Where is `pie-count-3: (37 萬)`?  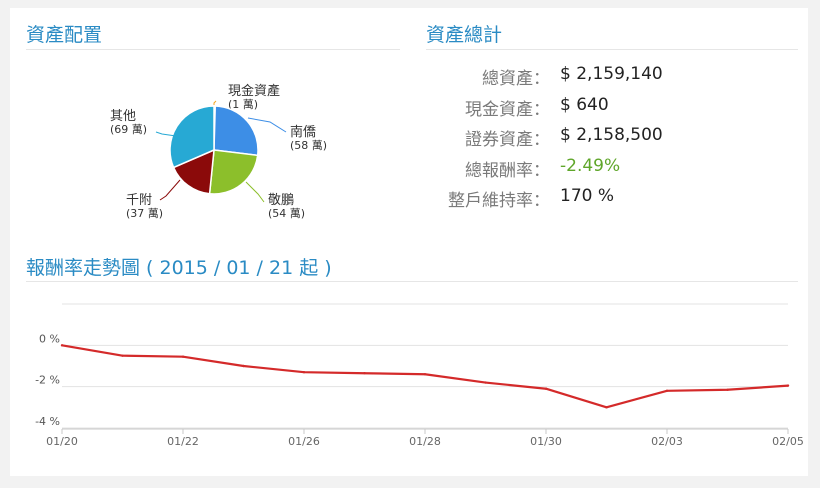 pie-count-3: (37 萬) is located at coordinates (144, 213).